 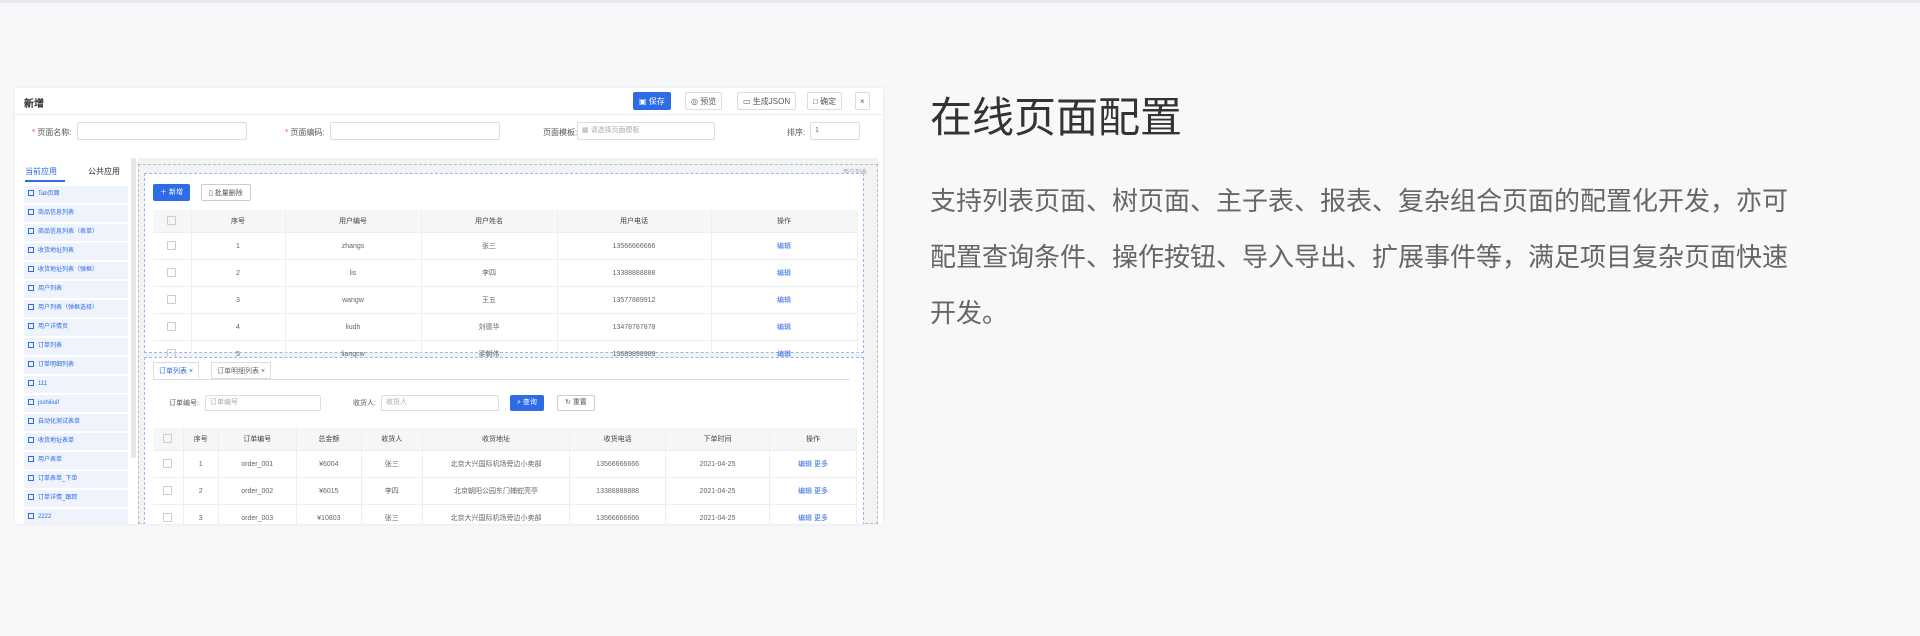 What do you see at coordinates (305, 132) in the screenshot?
I see `page-code-label: * 页面编码:` at bounding box center [305, 132].